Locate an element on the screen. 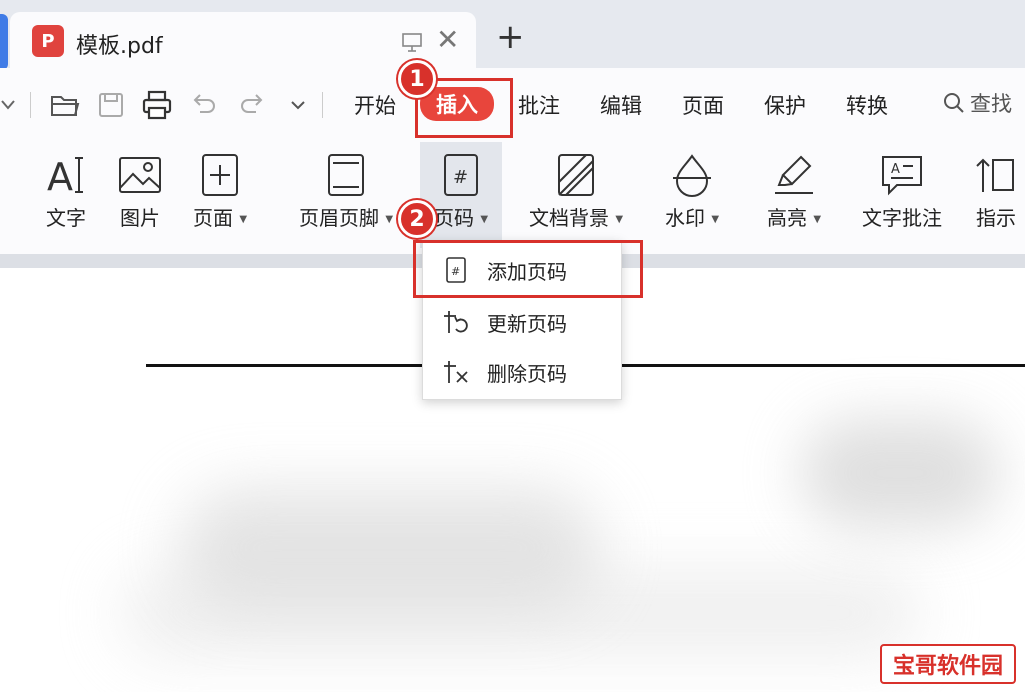 Image resolution: width=1025 pixels, height=692 pixels. save-icon is located at coordinates (111, 105).